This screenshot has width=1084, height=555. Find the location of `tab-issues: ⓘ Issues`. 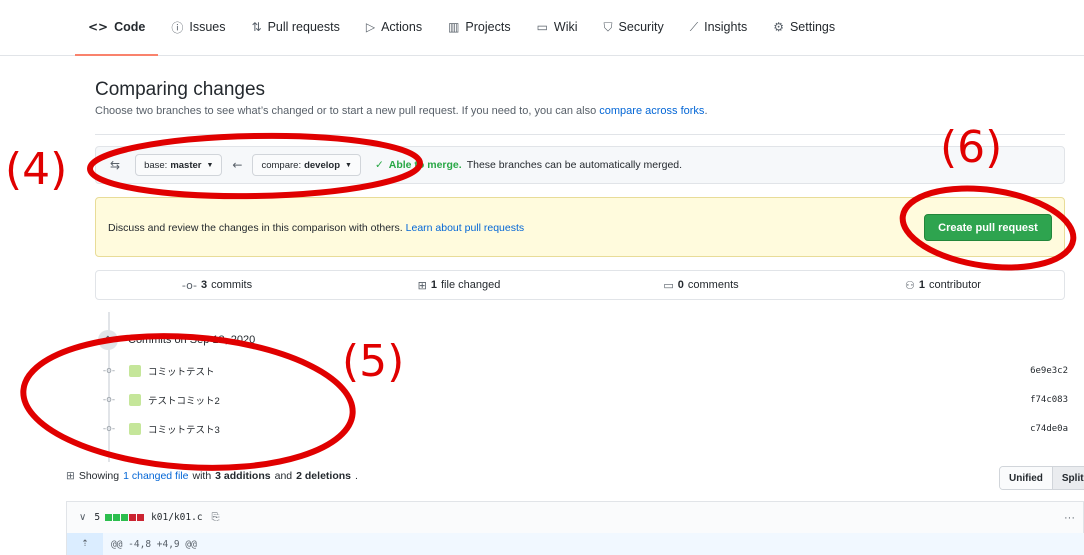

tab-issues: ⓘ Issues is located at coordinates (198, 28).